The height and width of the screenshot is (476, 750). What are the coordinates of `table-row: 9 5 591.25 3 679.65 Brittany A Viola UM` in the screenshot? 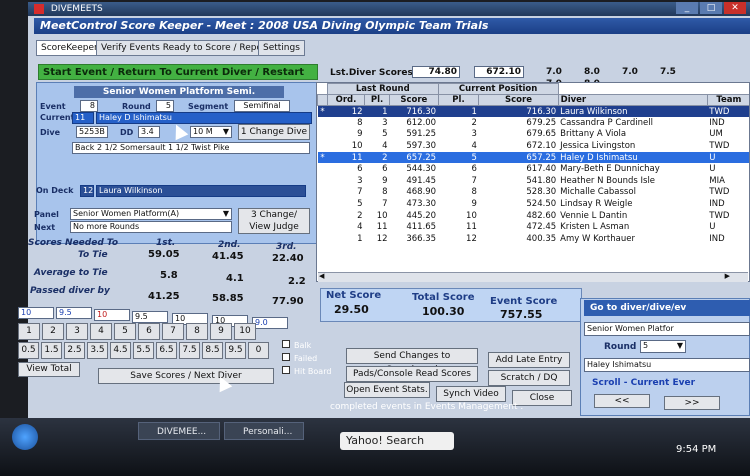 It's located at (534, 135).